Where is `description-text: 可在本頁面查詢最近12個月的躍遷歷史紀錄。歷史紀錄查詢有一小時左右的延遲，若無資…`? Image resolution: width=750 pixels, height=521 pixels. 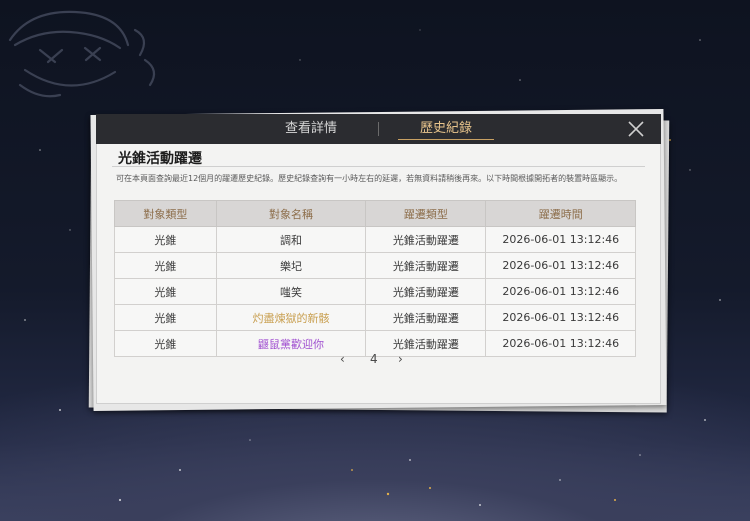
description-text: 可在本頁面查詢最近12個月的躍遷歷史紀錄。歷史紀錄查詢有一小時左右的延遲，若無資… is located at coordinates (369, 178).